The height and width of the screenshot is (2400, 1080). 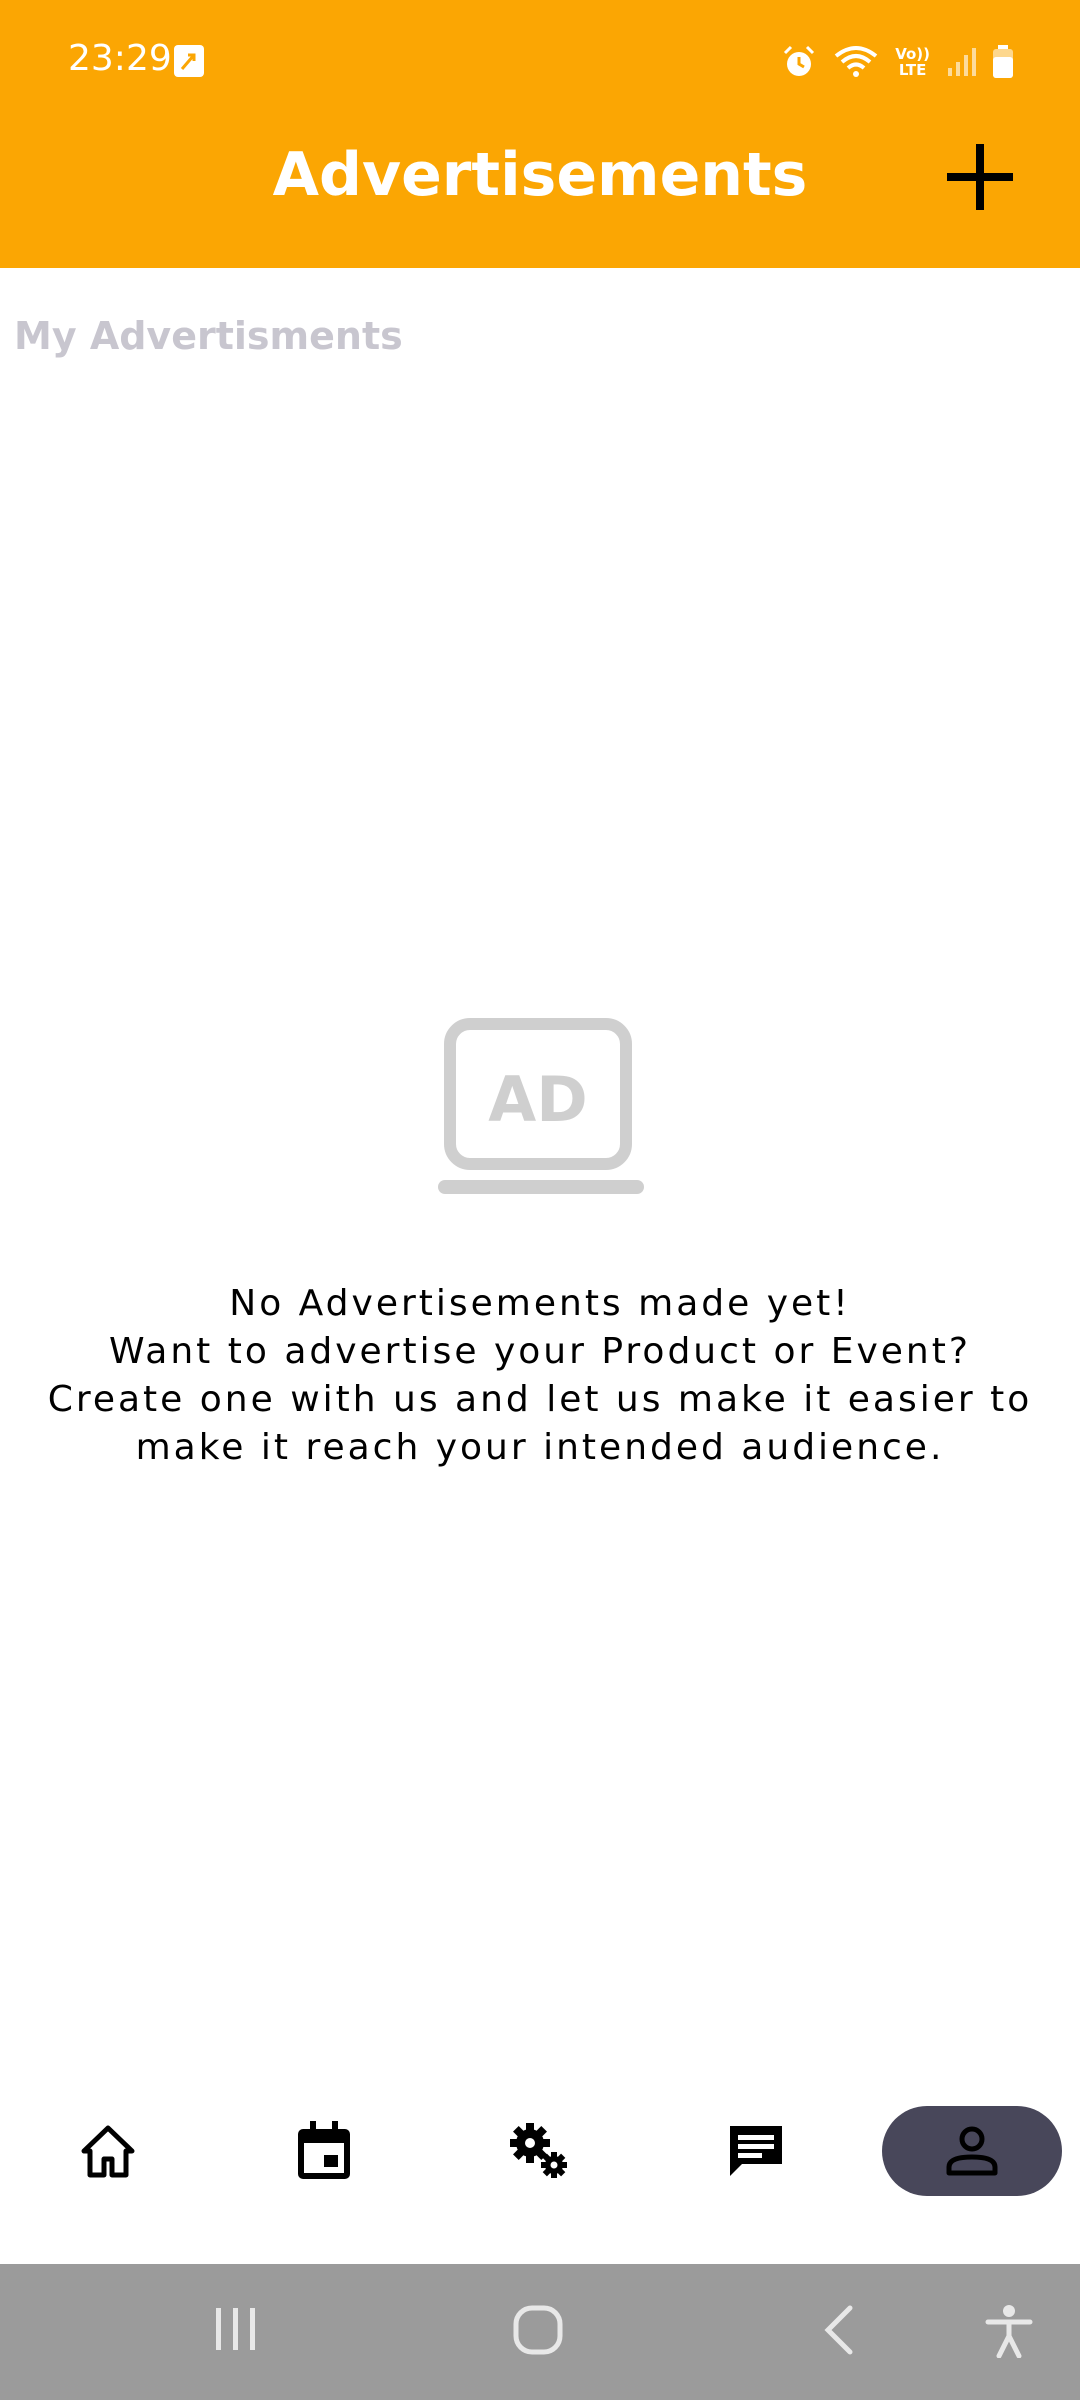 What do you see at coordinates (962, 62) in the screenshot?
I see `signal-icon` at bounding box center [962, 62].